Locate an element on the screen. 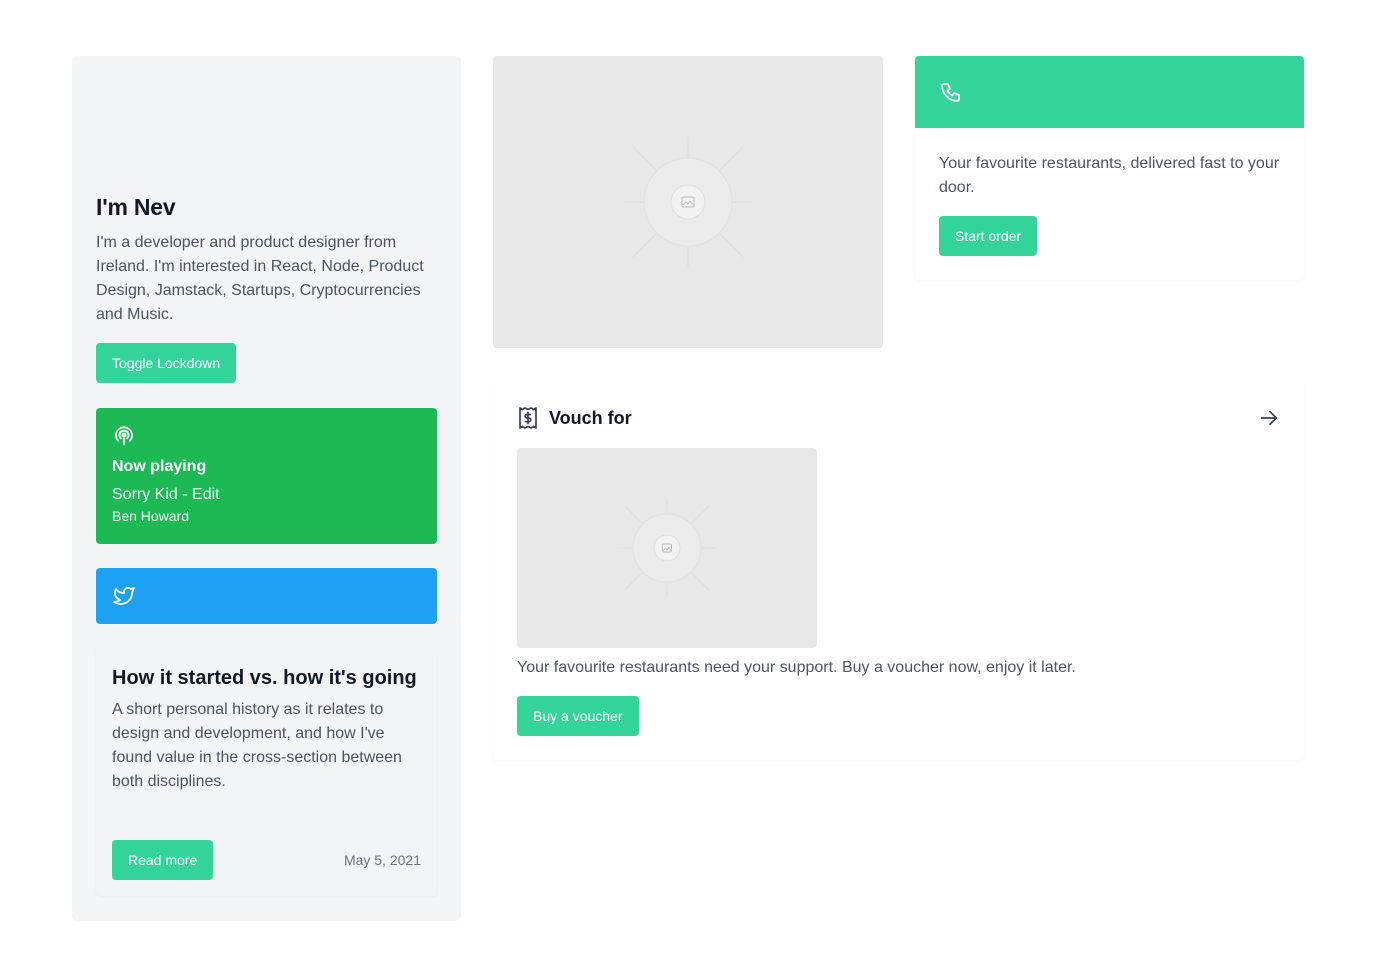 This screenshot has height=976, width=1376. track-title: Sorry Kid - Edit is located at coordinates (166, 494).